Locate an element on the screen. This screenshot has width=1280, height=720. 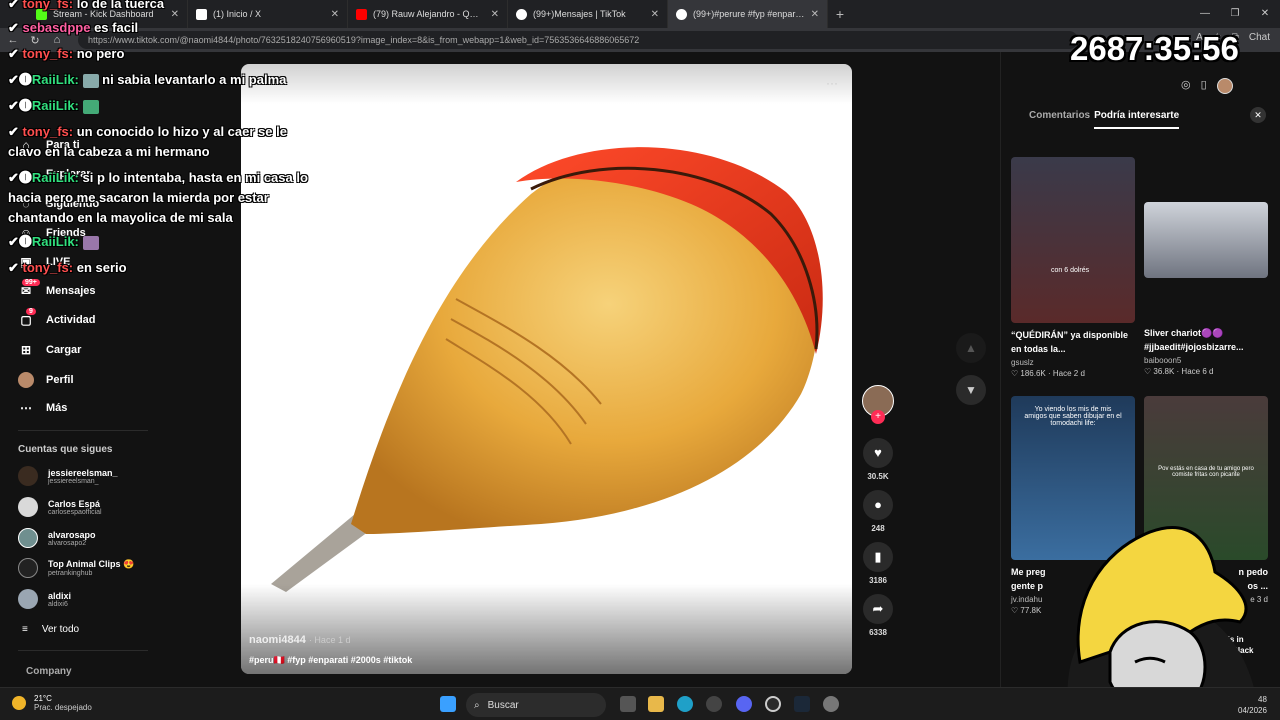
activity-icon: ▢ 9 is located at coordinates (27, 317).